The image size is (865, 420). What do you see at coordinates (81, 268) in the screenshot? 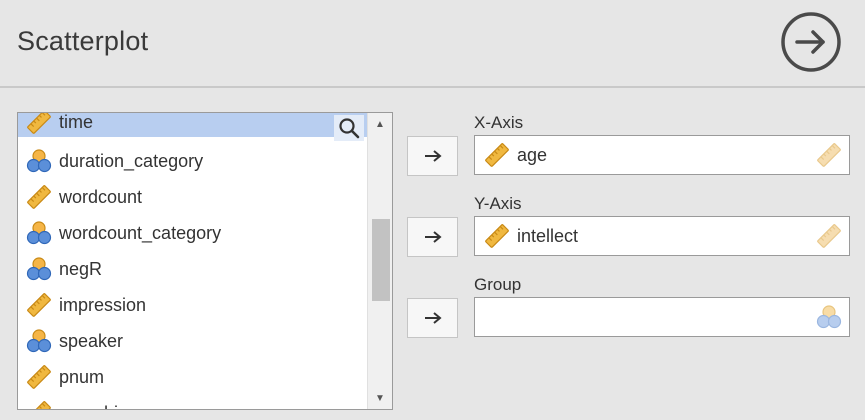
I see `variable-name: negR` at bounding box center [81, 268].